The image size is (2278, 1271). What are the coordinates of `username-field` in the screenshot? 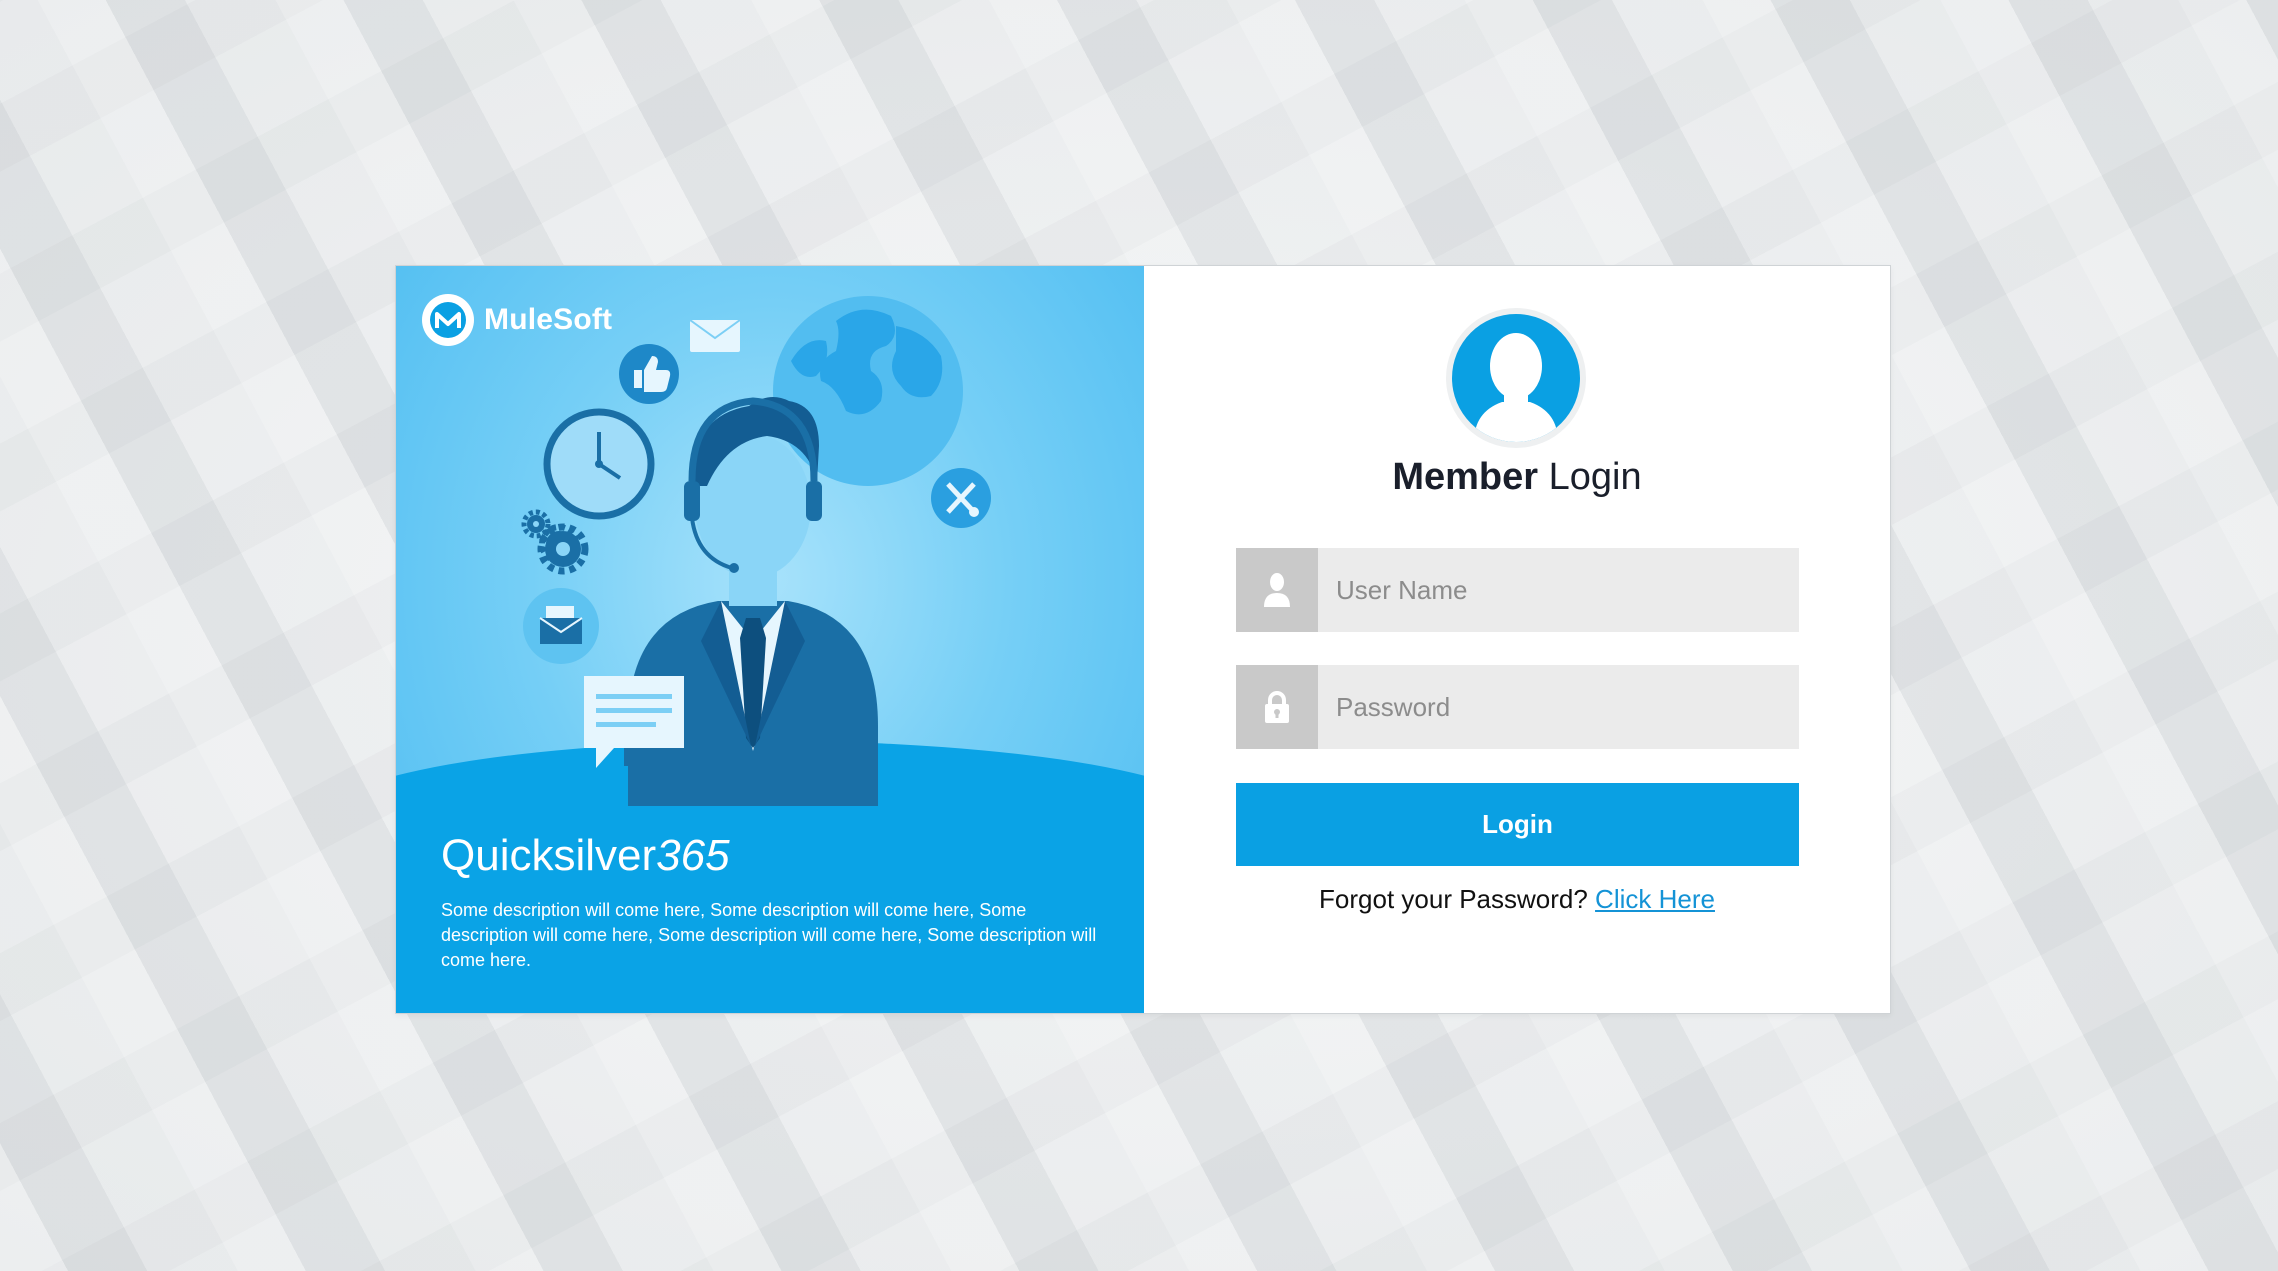 It's located at (1517, 590).